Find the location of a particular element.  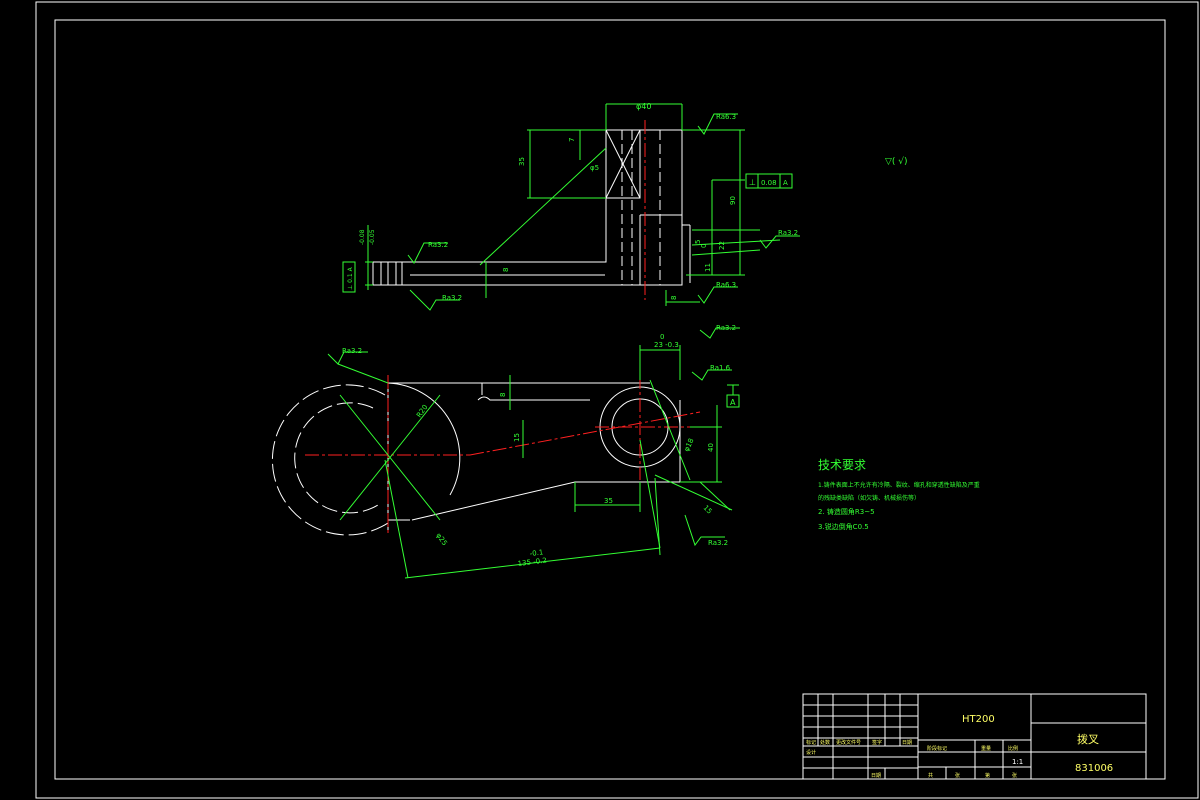

roughness-8: Ra1.6 is located at coordinates (720, 368).